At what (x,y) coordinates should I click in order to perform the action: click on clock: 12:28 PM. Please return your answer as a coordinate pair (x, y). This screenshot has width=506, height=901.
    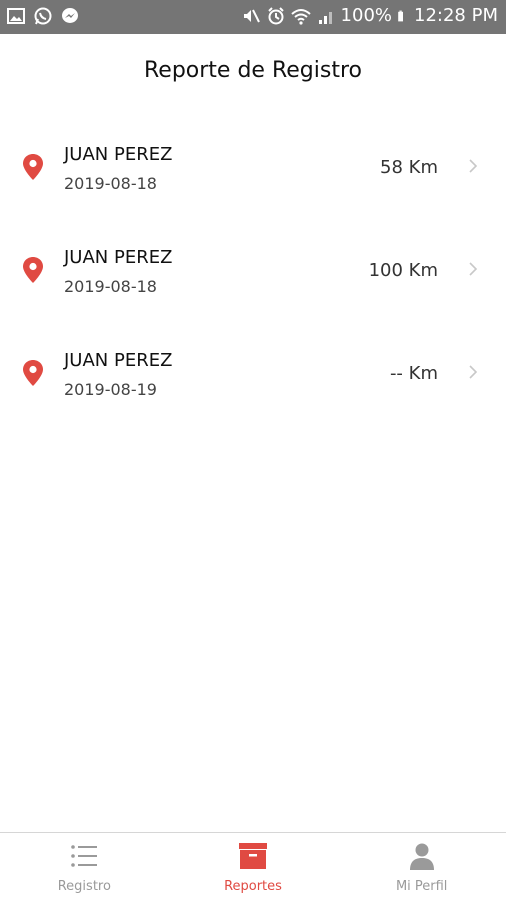
    Looking at the image, I should click on (456, 15).